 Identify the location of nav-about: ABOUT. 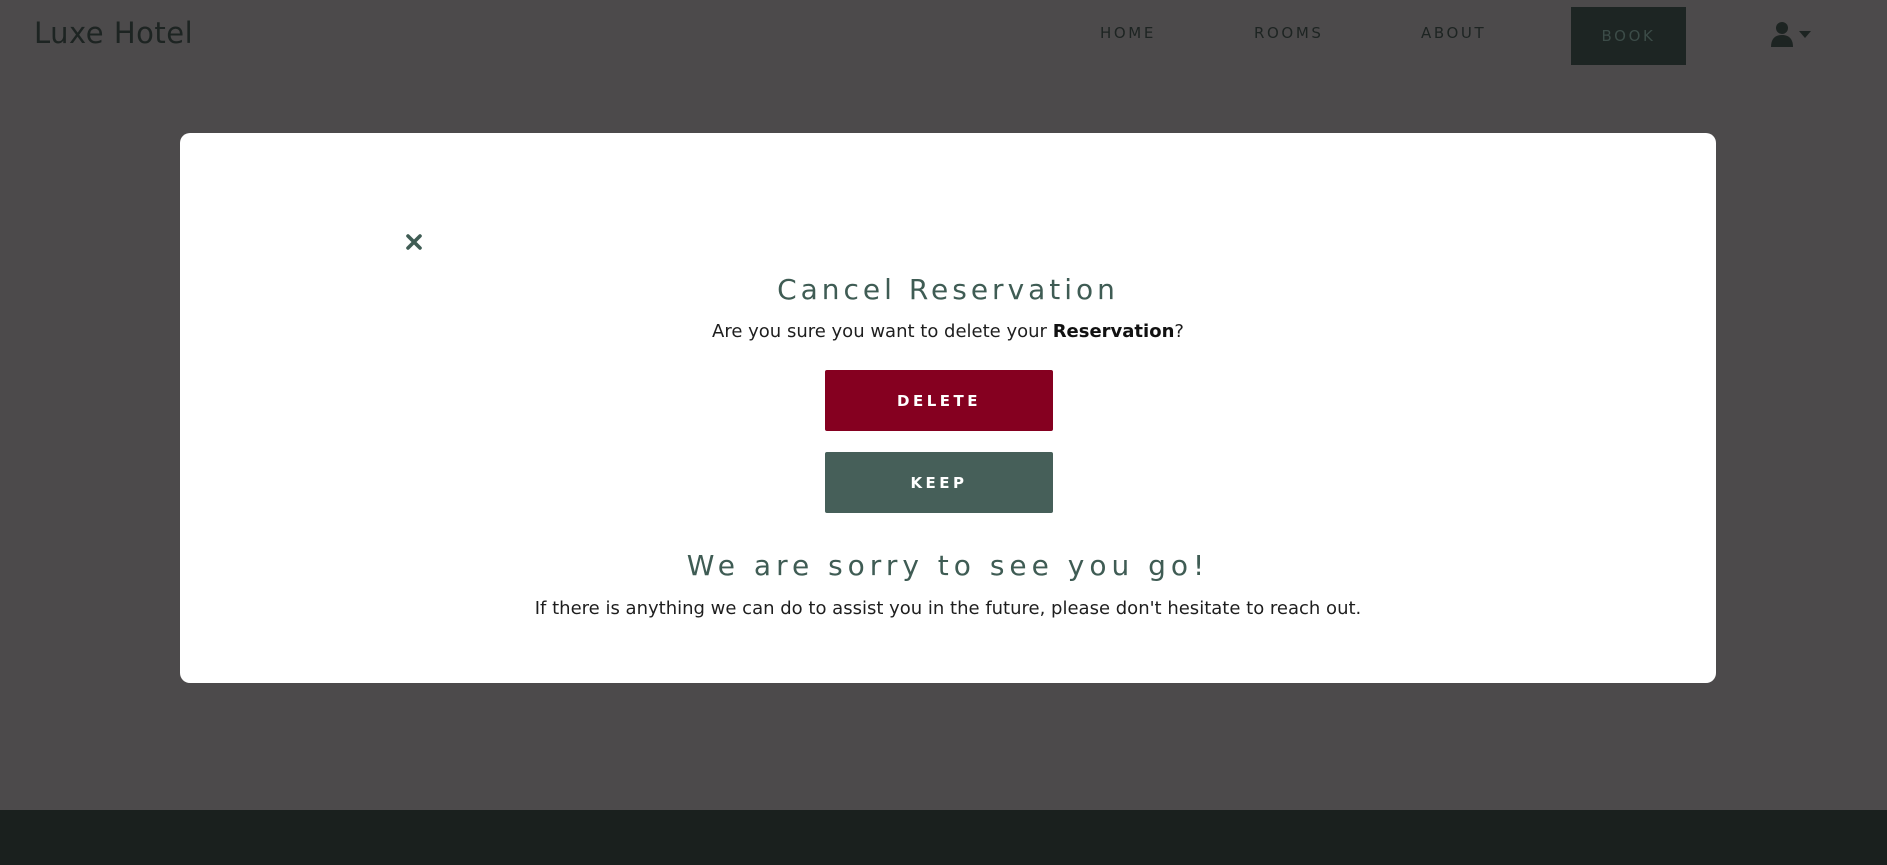
(1453, 33).